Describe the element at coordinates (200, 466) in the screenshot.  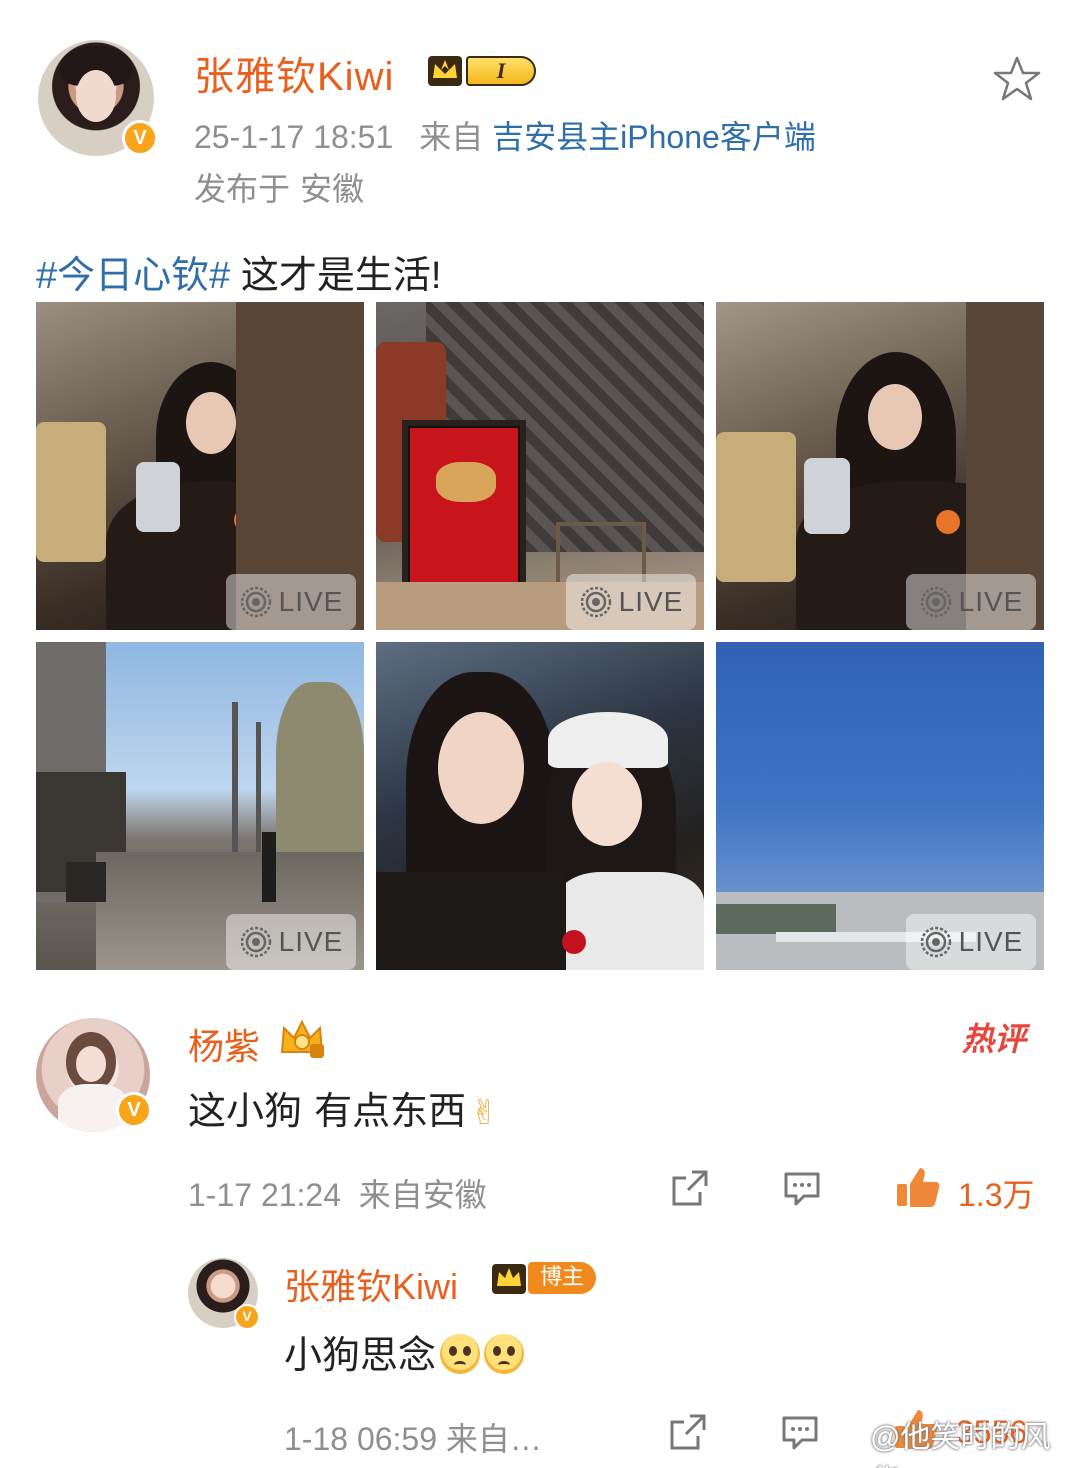
I see `photo-1: LIVE` at that location.